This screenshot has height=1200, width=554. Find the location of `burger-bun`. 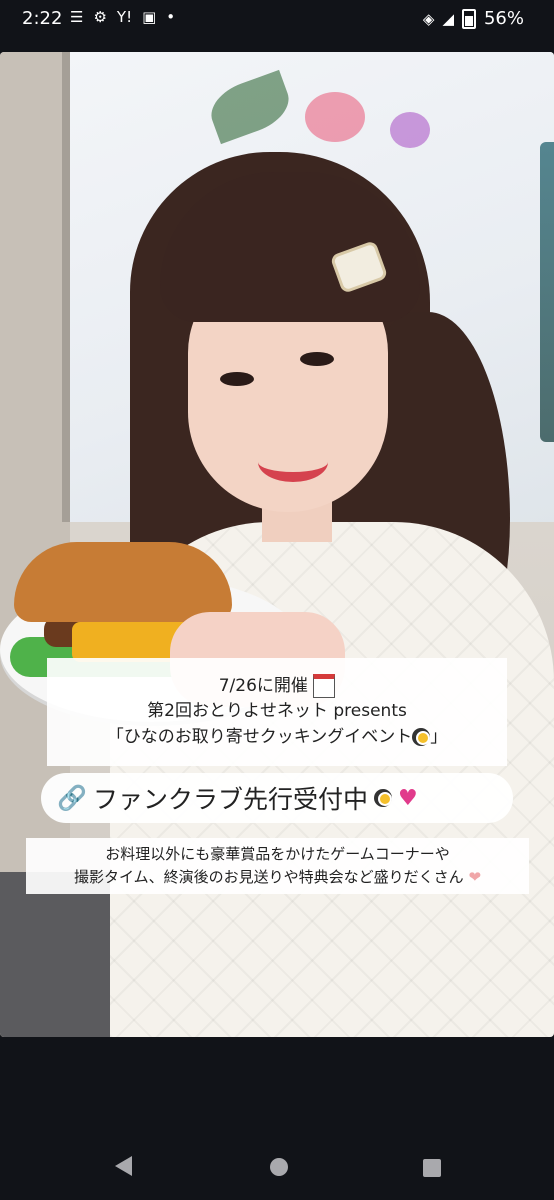

burger-bun is located at coordinates (123, 582).